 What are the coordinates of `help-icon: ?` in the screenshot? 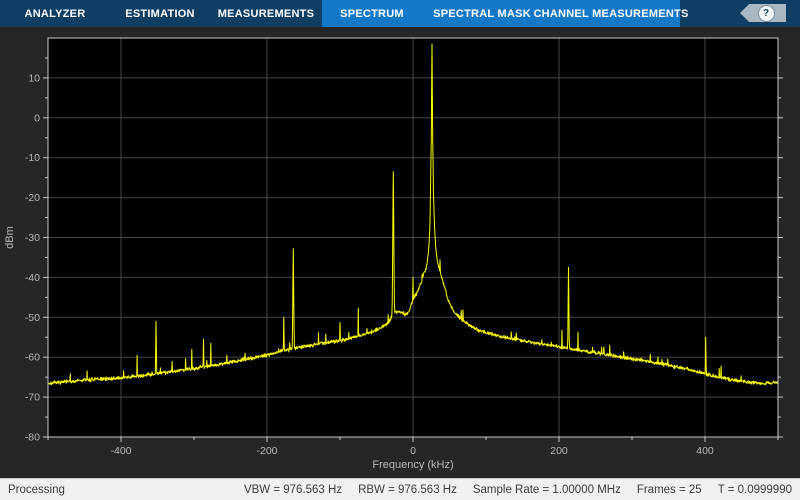 It's located at (766, 13).